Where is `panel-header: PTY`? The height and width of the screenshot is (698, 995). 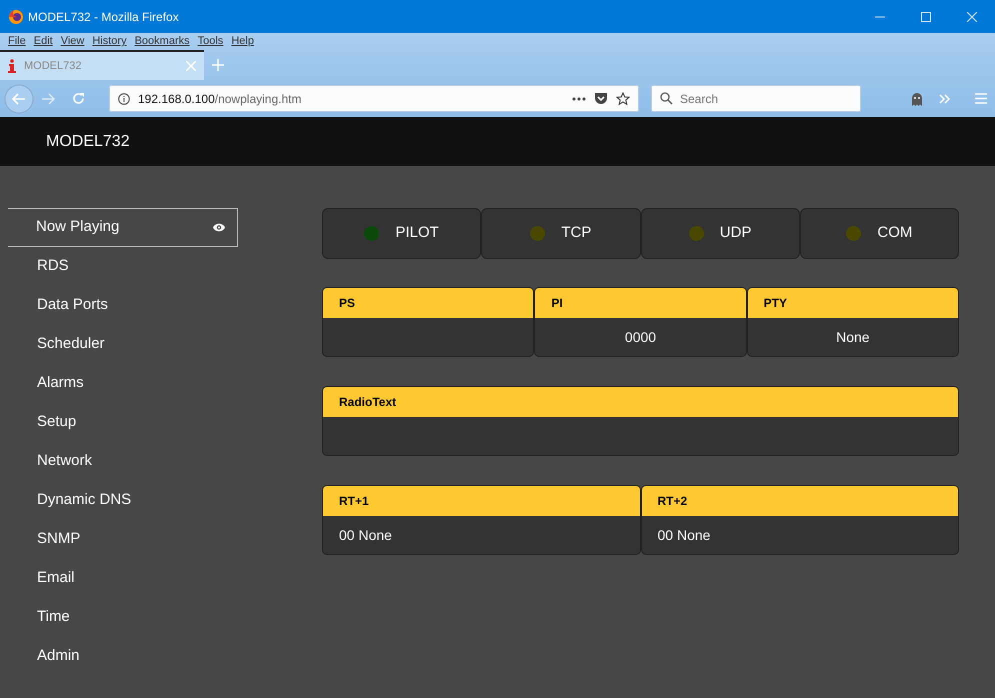
panel-header: PTY is located at coordinates (853, 303).